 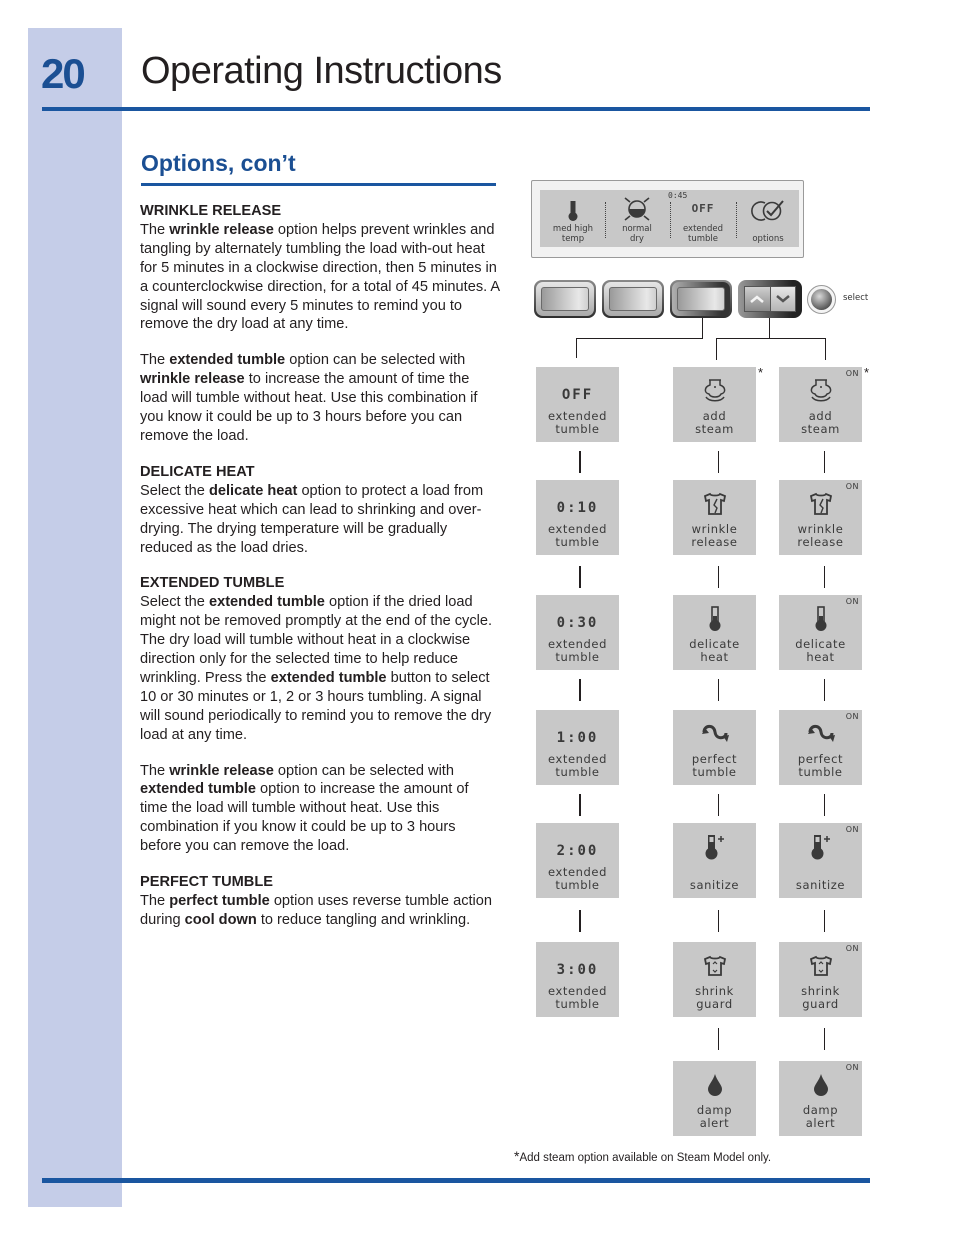 I want to click on sanitize-tile-on: sanitize ON, so click(x=820, y=860).